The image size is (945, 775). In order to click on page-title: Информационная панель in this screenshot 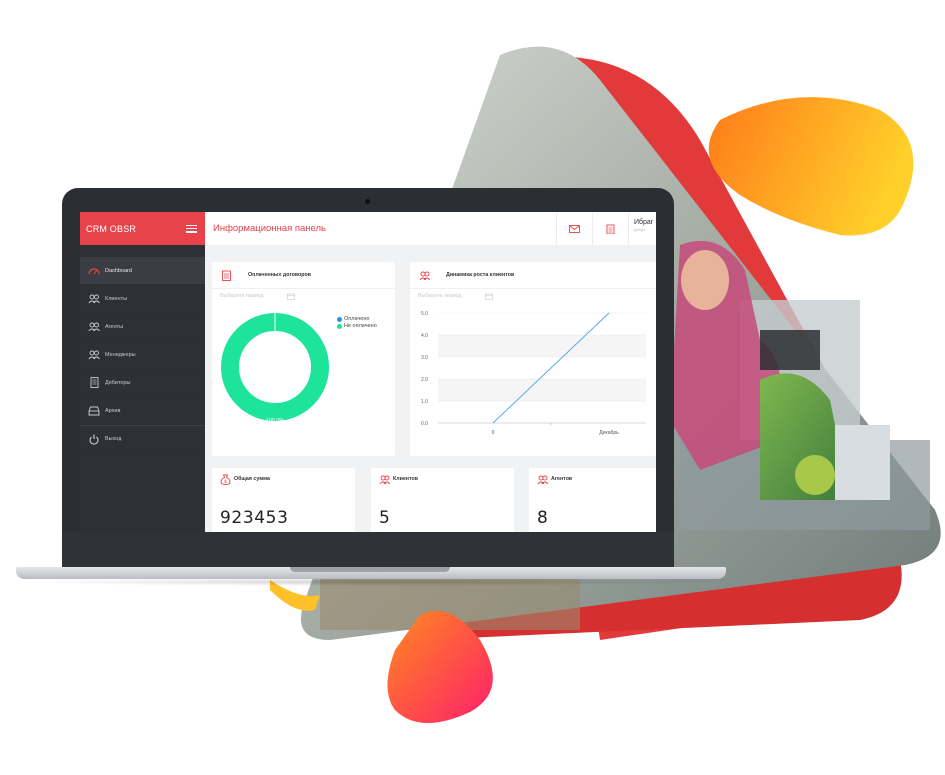, I will do `click(269, 228)`.